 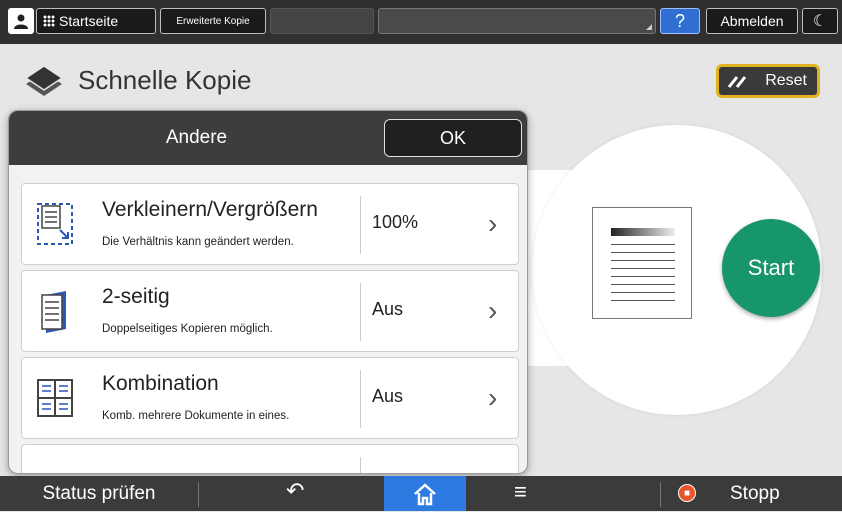 What do you see at coordinates (295, 491) in the screenshot?
I see `back-icon: ↶` at bounding box center [295, 491].